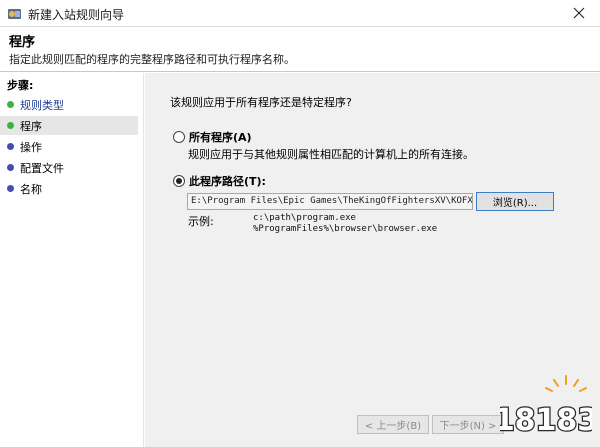 This screenshot has height=447, width=600. I want to click on firewall-app-icon, so click(14, 14).